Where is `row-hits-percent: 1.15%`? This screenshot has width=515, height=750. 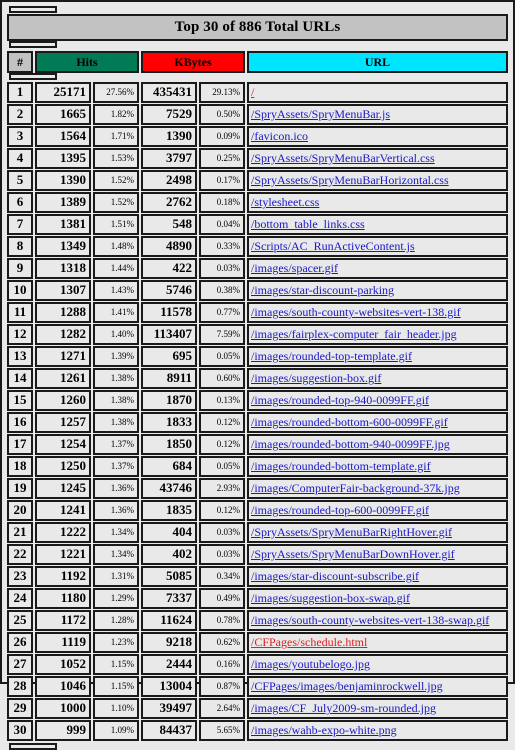
row-hits-percent: 1.15% is located at coordinates (116, 686).